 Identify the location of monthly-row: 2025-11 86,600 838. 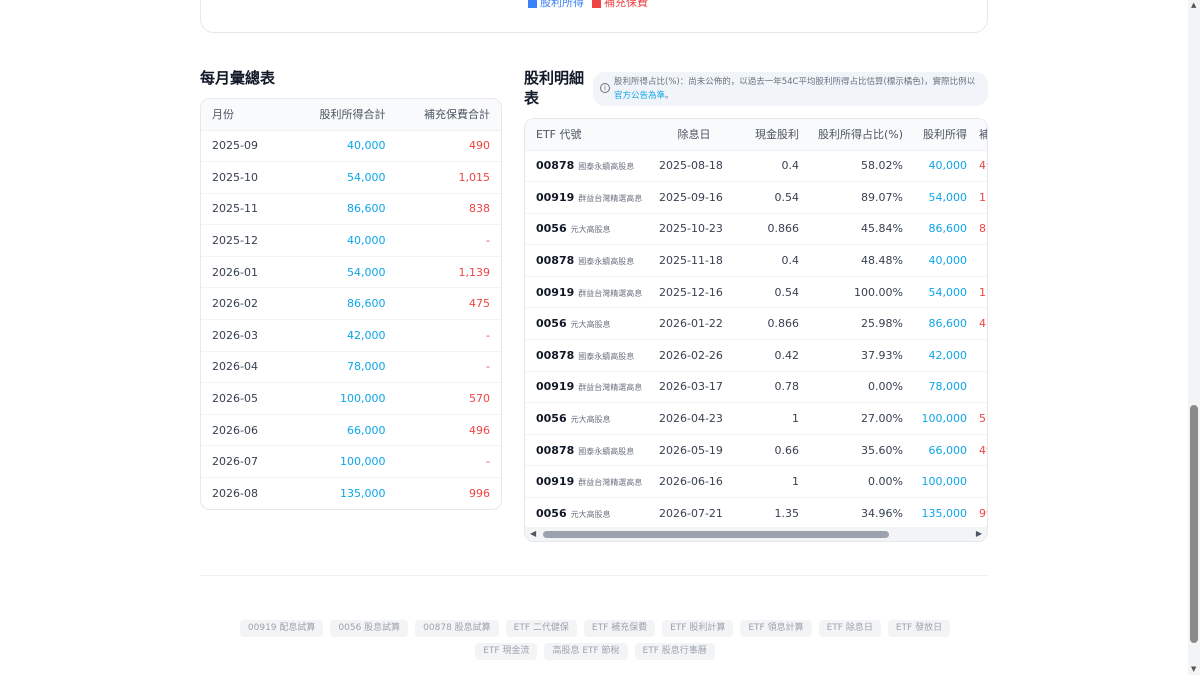
(351, 209).